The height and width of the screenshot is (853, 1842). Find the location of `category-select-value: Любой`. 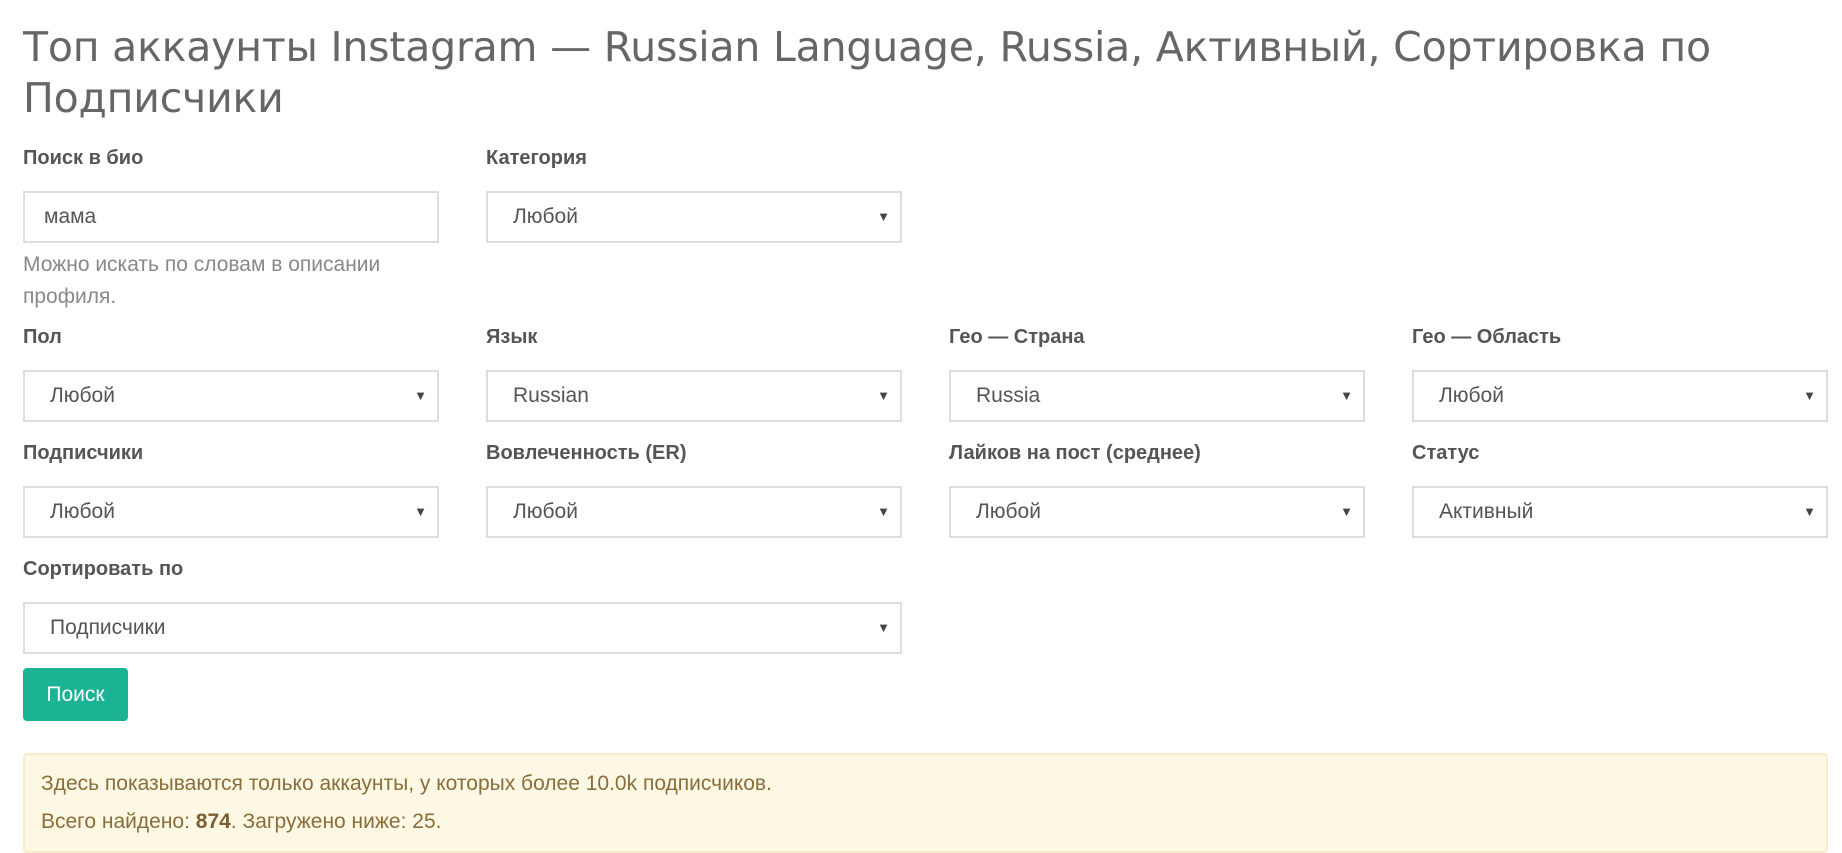

category-select-value: Любой is located at coordinates (545, 216).